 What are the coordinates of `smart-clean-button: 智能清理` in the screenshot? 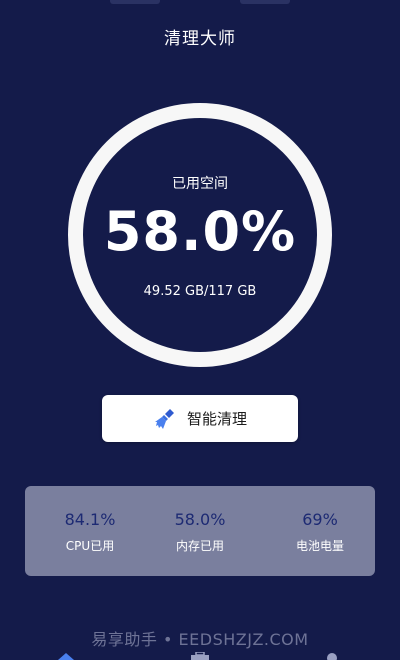 It's located at (200, 418).